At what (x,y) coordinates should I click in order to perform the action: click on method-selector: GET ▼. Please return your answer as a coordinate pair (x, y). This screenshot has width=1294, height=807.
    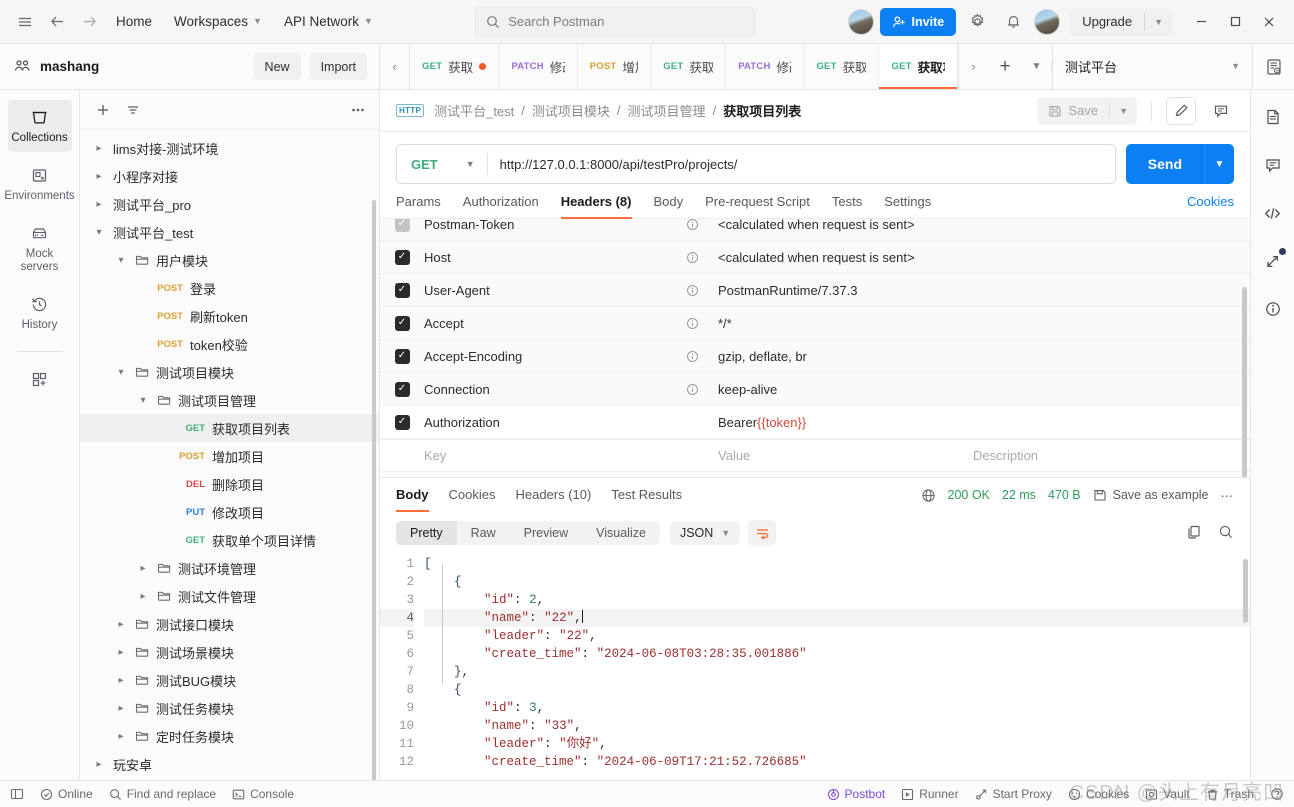
    Looking at the image, I should click on (442, 164).